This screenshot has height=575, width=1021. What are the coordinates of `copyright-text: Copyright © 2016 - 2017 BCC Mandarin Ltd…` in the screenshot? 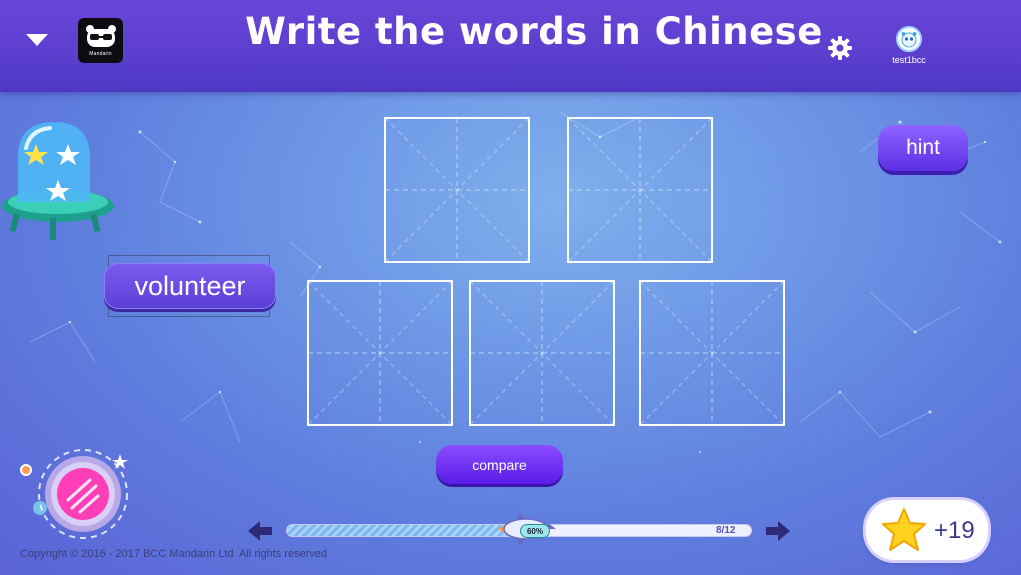 It's located at (174, 554).